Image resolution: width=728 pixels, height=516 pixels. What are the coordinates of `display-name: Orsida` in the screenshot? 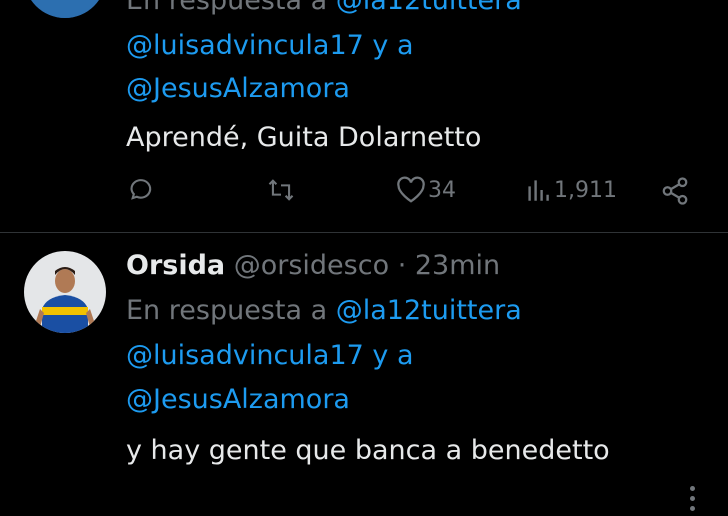 It's located at (175, 265).